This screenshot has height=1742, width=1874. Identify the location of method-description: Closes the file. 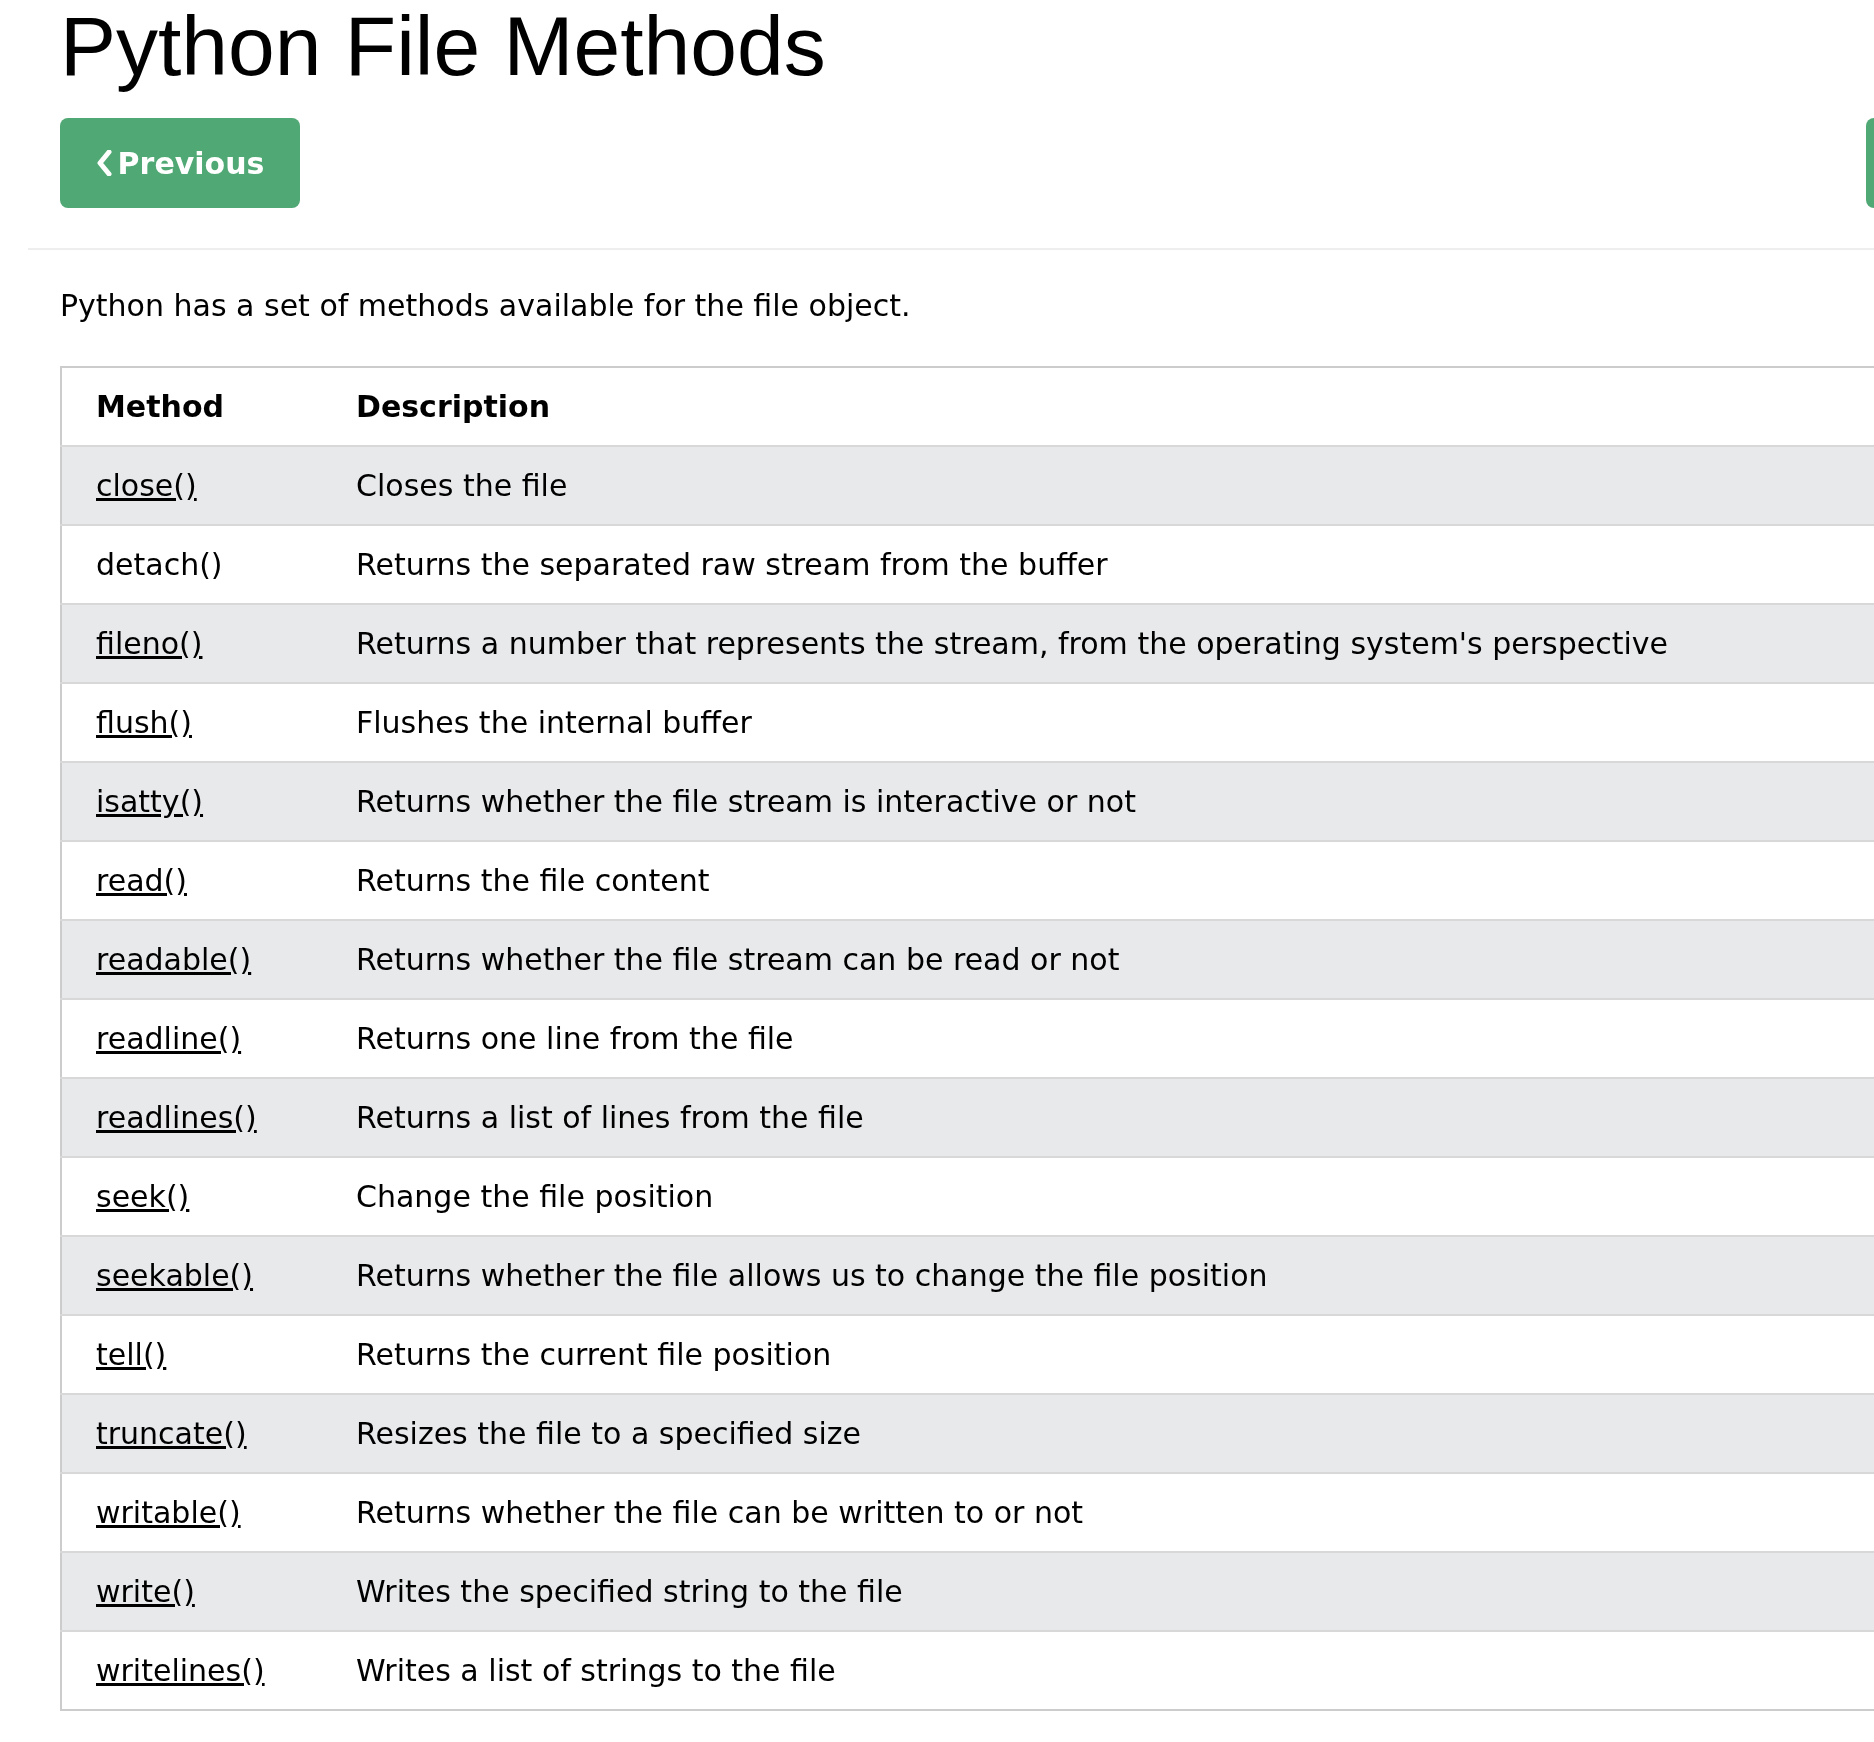
(462, 485).